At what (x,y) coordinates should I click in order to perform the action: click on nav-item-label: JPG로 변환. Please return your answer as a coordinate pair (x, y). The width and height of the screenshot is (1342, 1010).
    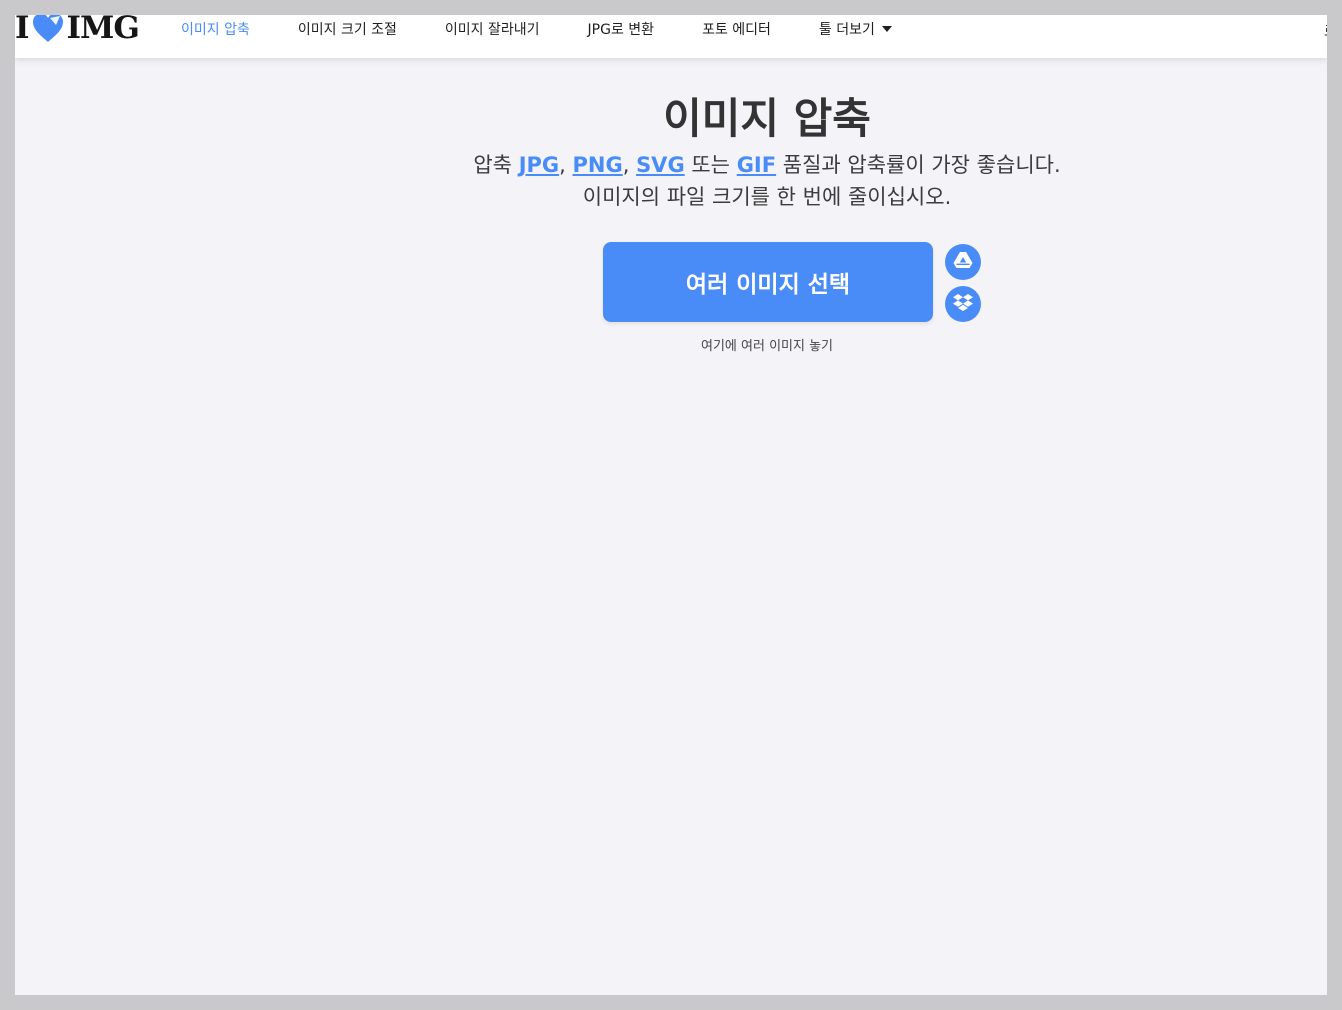
    Looking at the image, I should click on (621, 30).